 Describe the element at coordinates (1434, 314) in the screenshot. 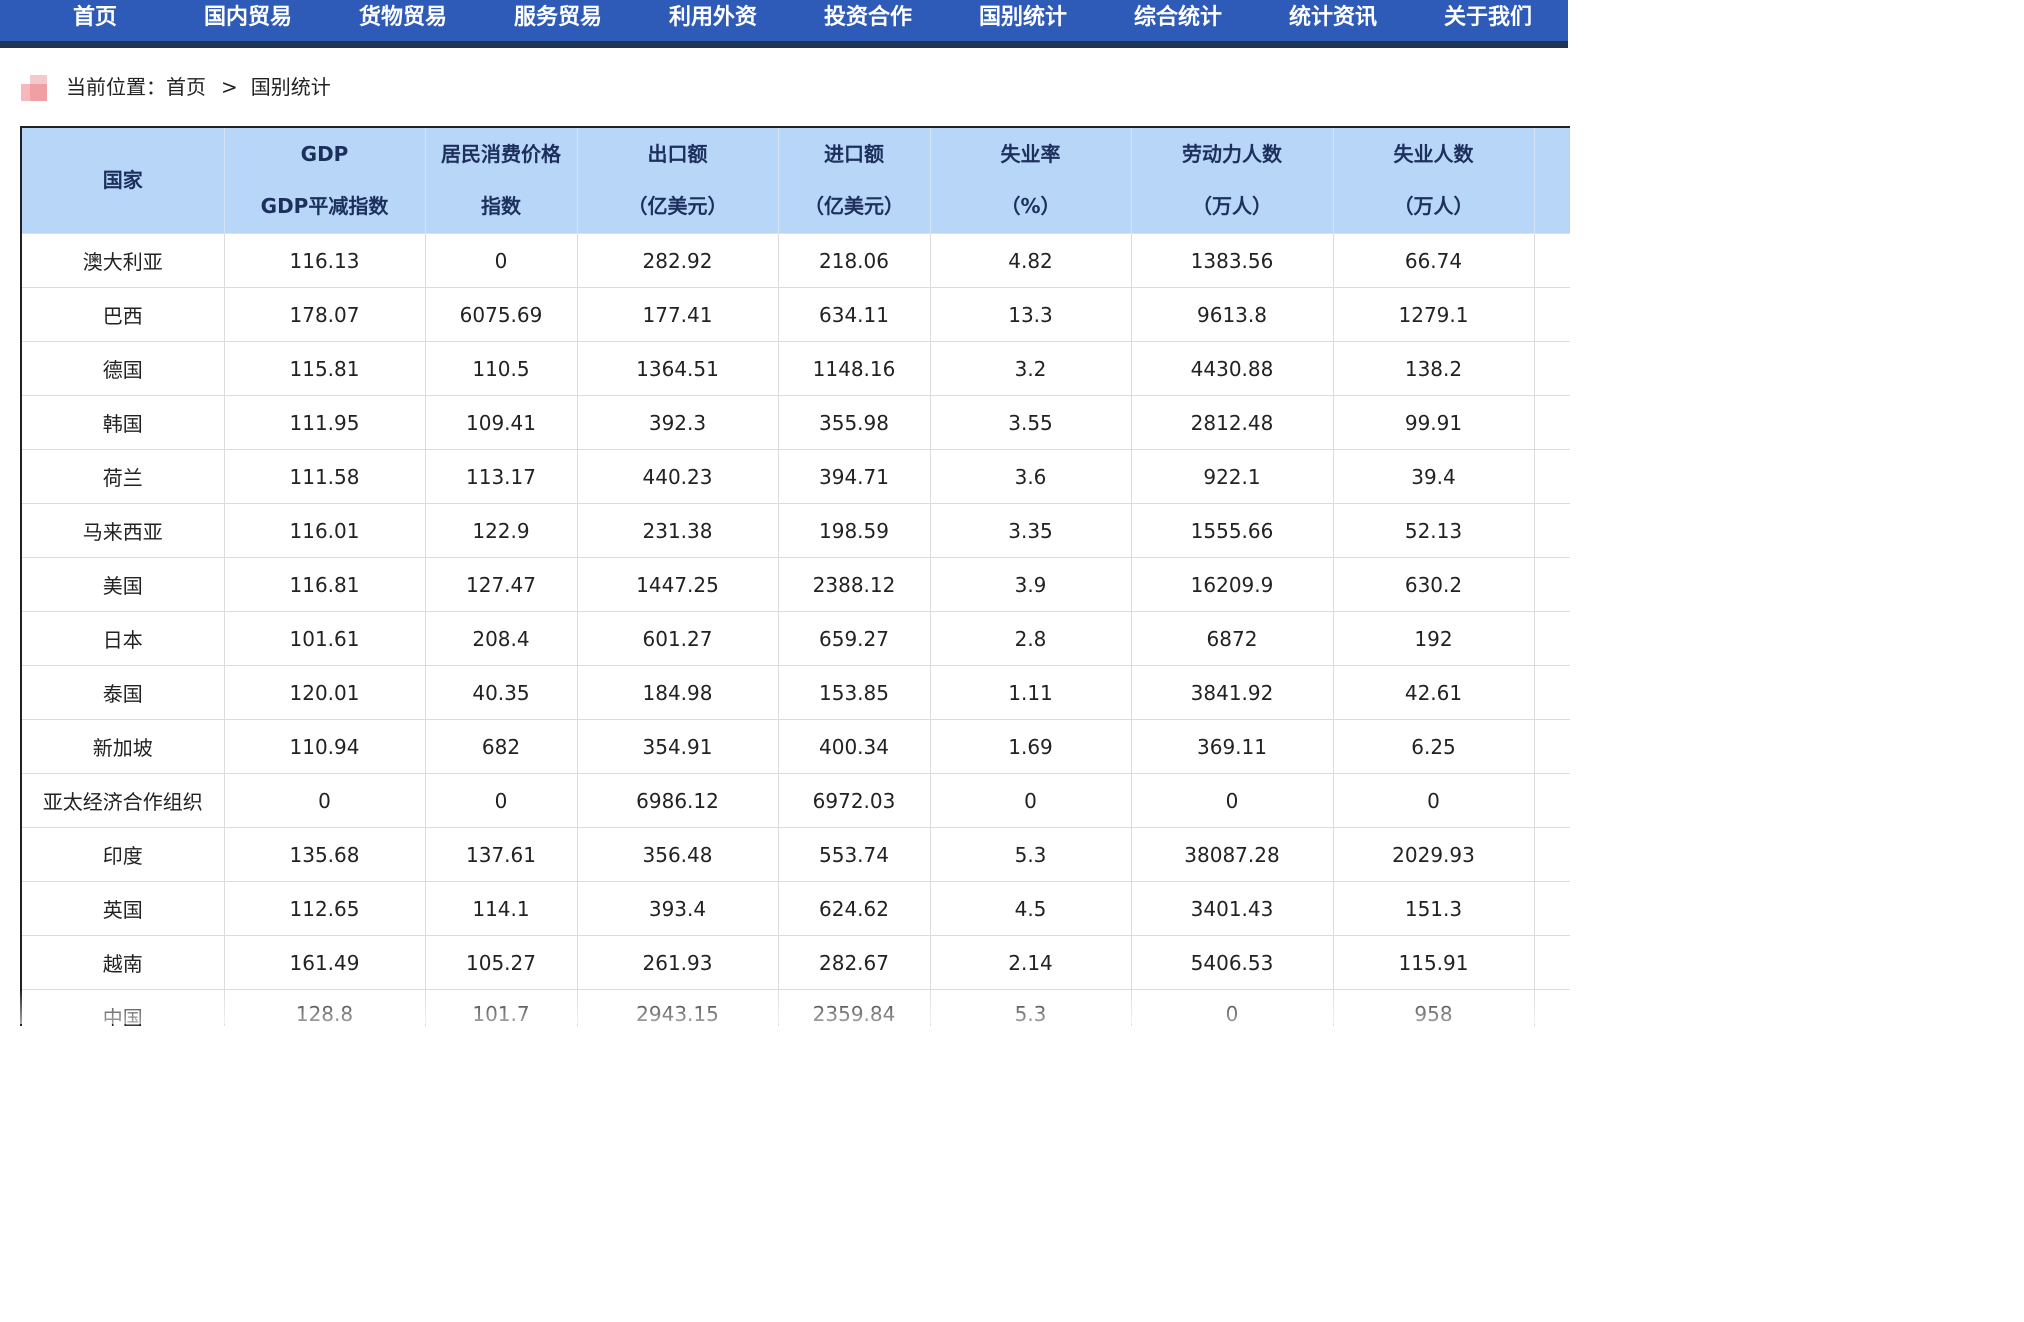

I see `cell-unemployed: 1279.1` at that location.